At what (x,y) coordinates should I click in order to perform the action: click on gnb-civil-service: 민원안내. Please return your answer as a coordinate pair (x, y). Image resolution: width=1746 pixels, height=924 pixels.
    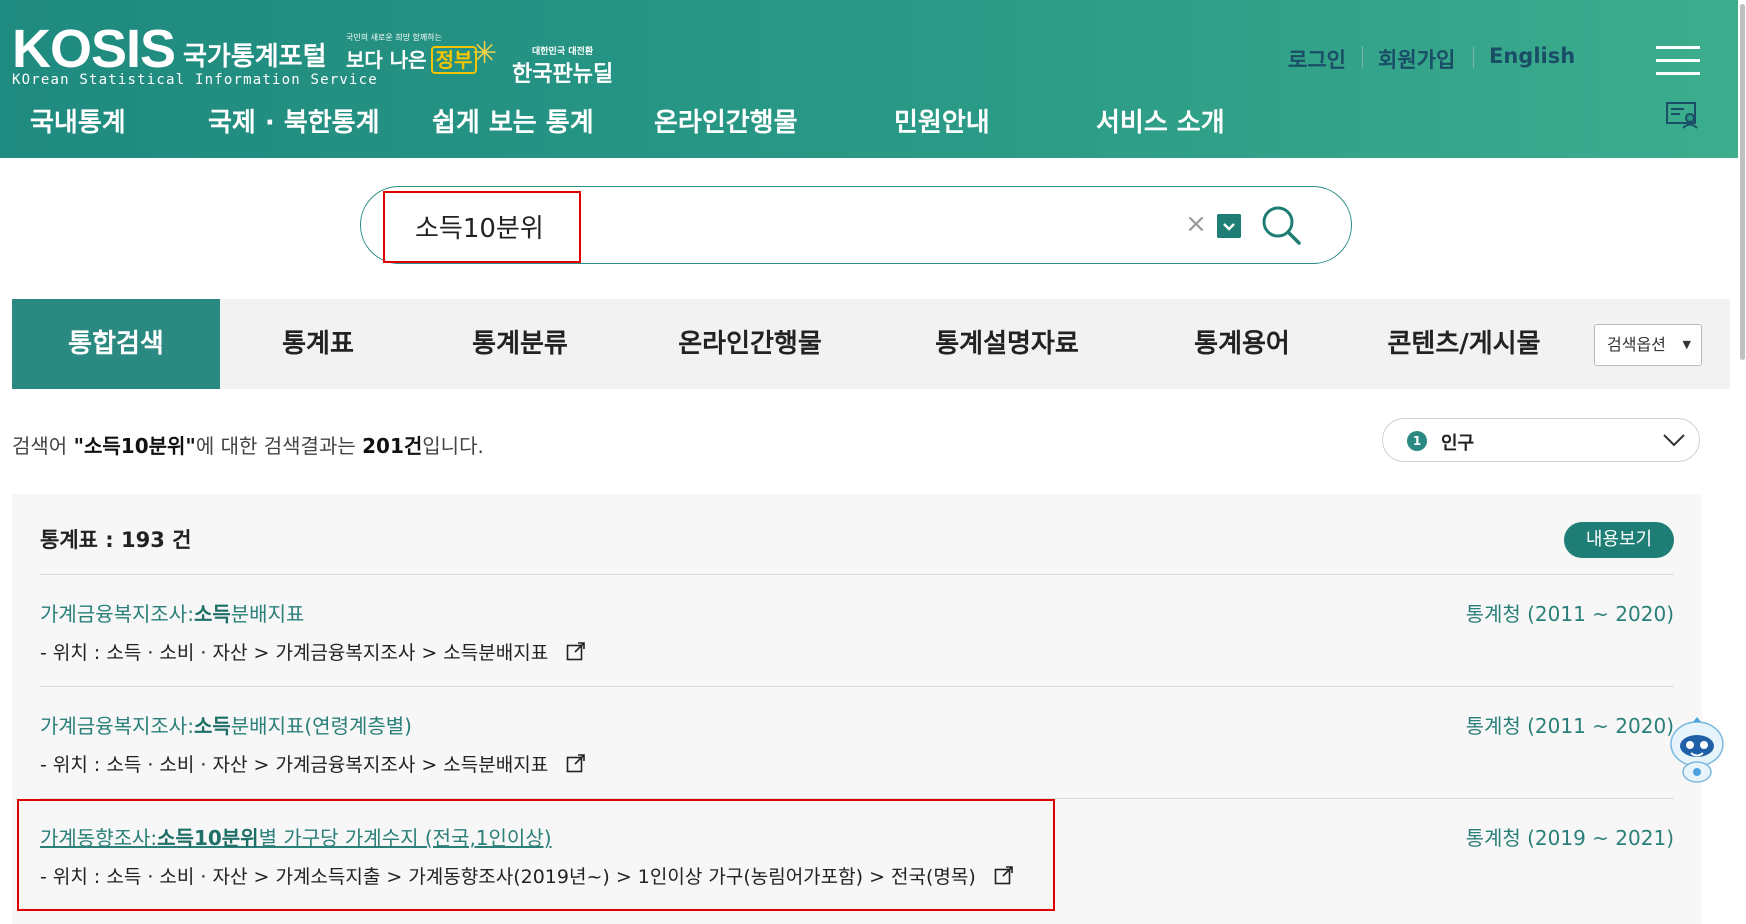
    Looking at the image, I should click on (942, 120).